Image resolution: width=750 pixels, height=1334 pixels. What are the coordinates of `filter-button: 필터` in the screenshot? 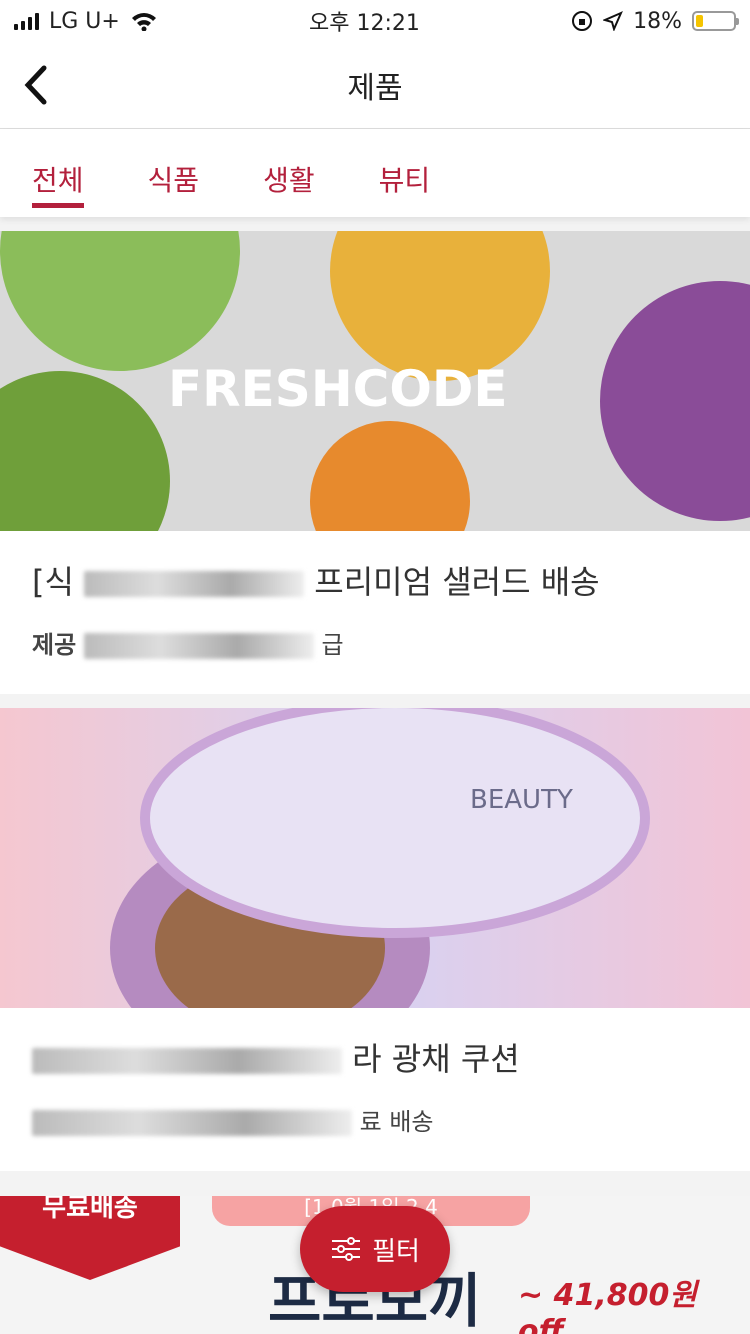 It's located at (375, 1249).